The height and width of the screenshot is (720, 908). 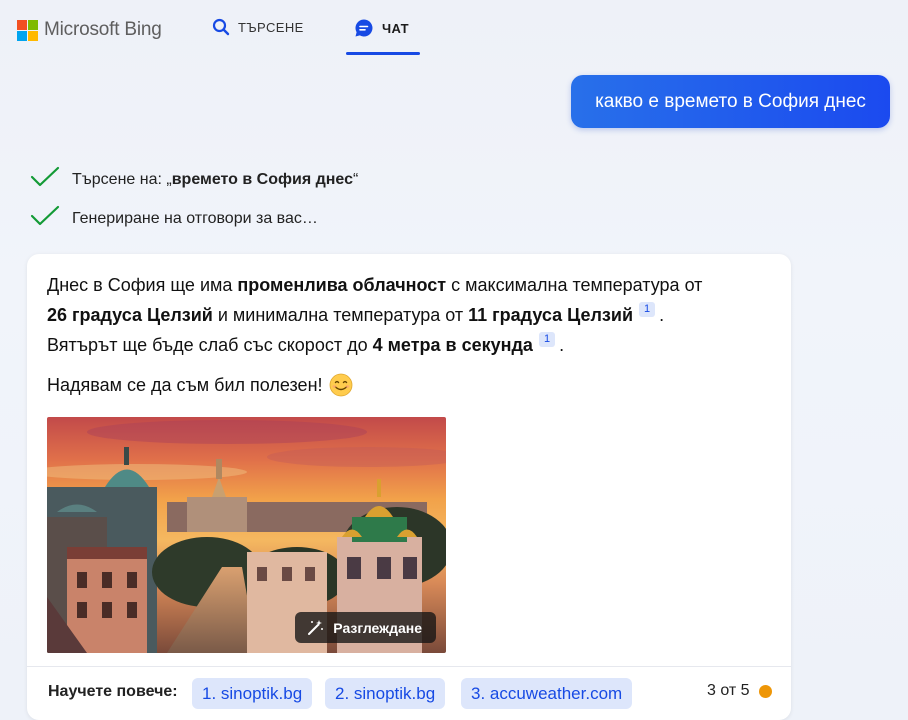 What do you see at coordinates (547, 693) in the screenshot?
I see `source-link-3: 3. accuweather.com` at bounding box center [547, 693].